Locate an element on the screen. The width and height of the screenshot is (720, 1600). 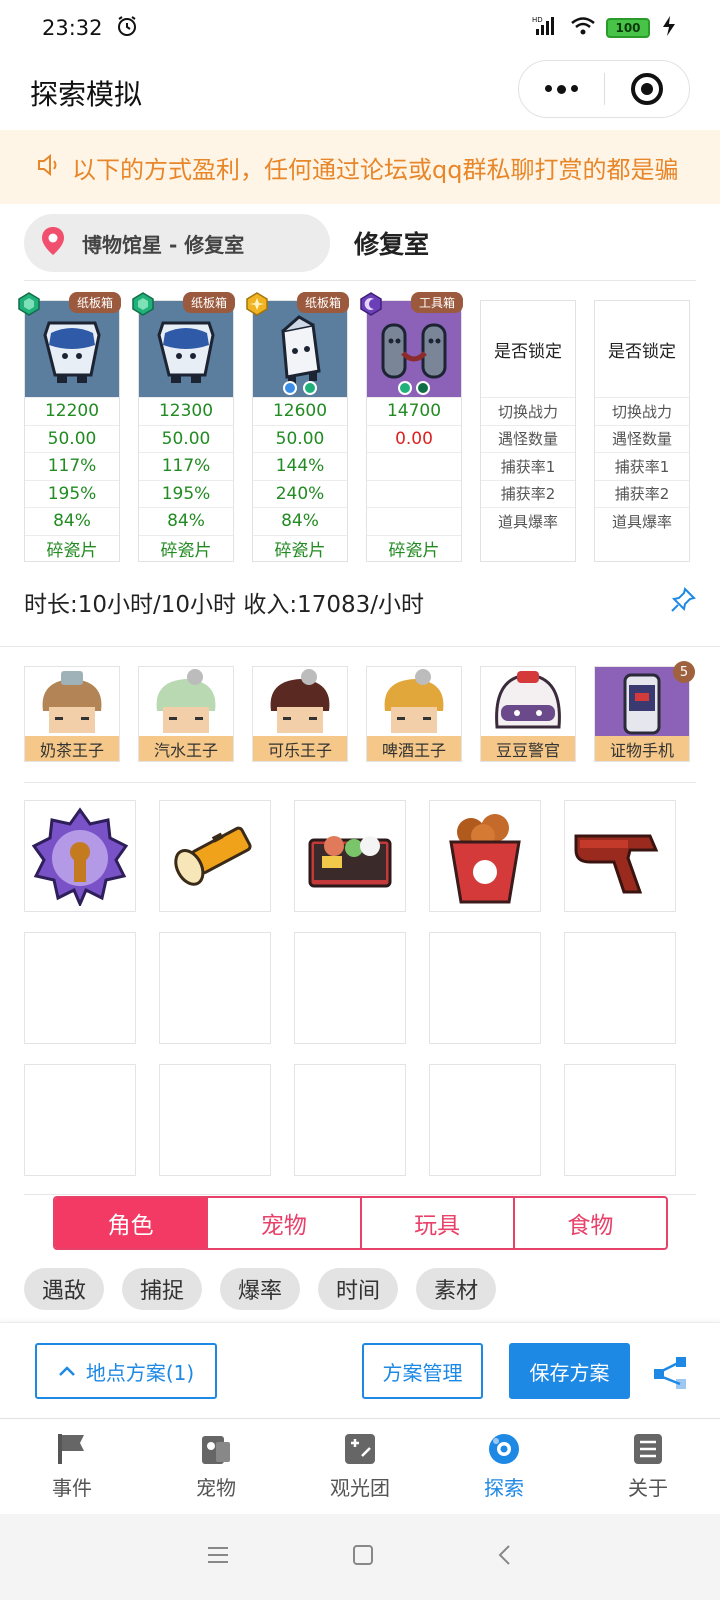
more-button is located at coordinates (561, 89).